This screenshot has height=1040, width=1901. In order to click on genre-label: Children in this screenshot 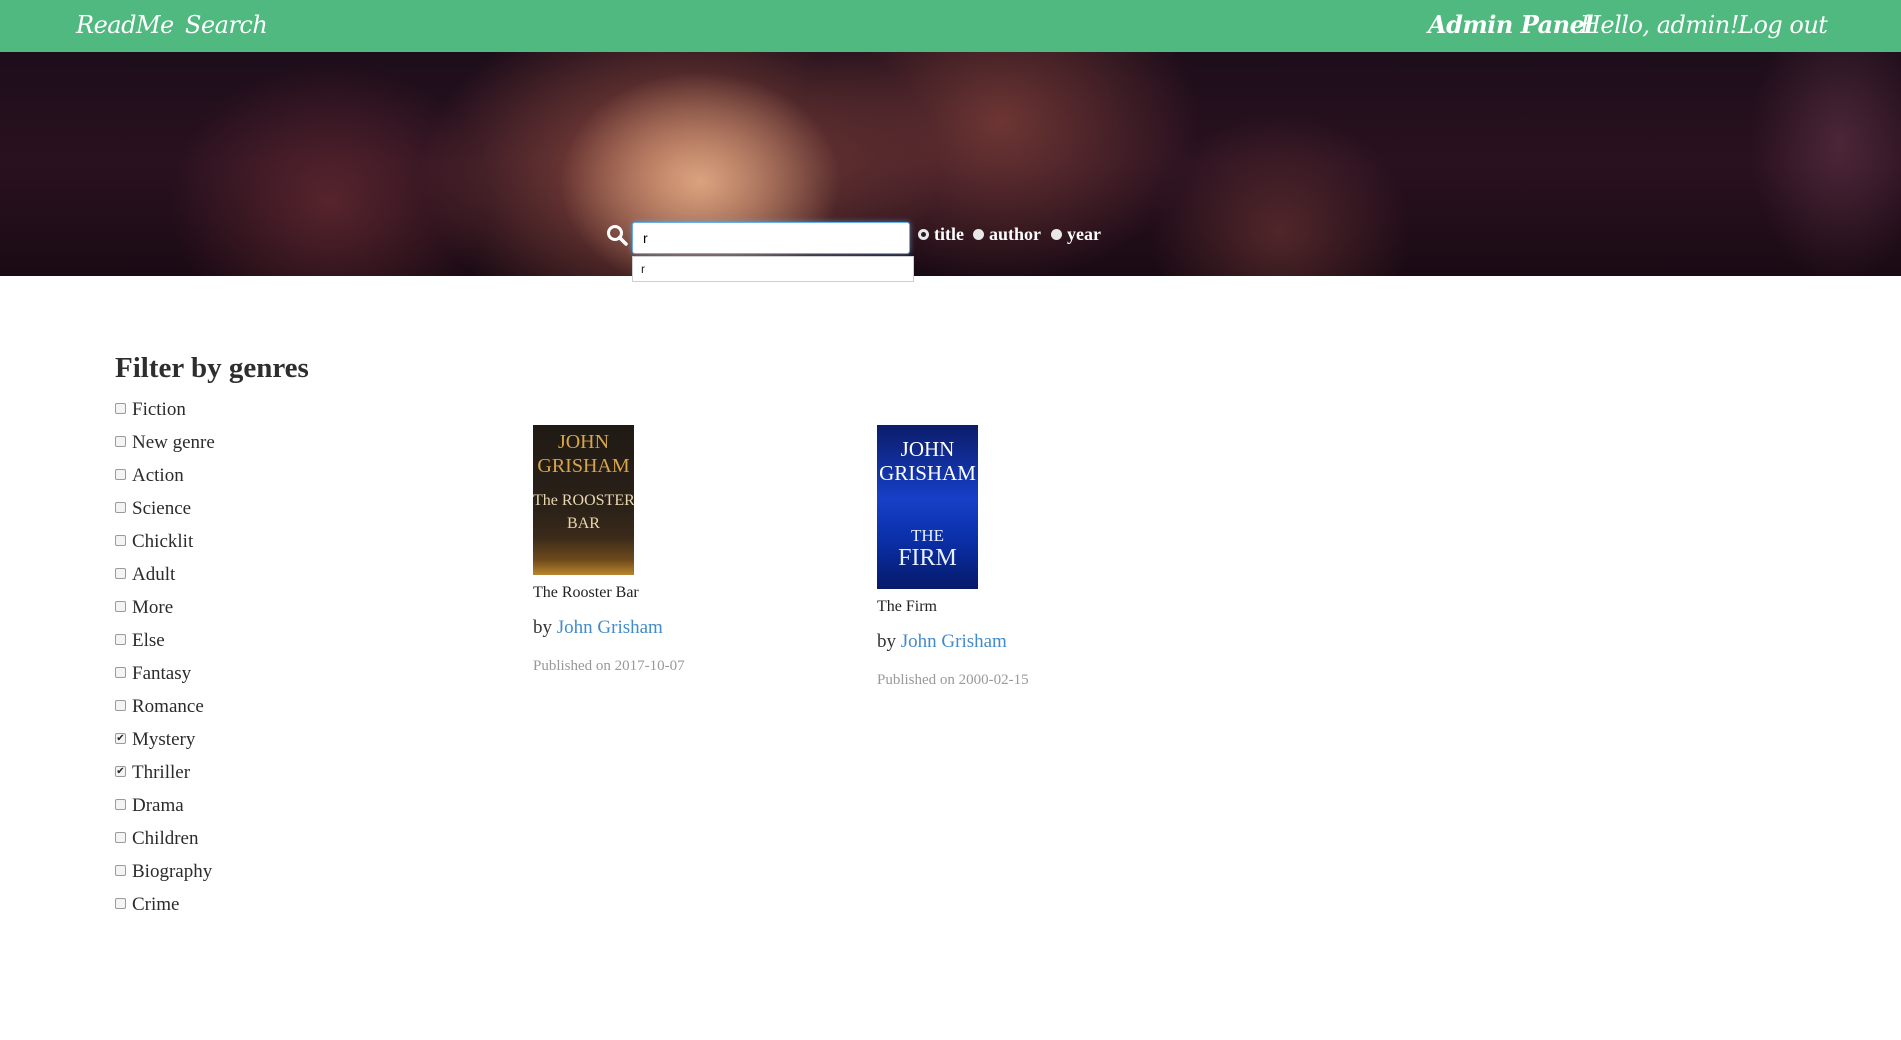, I will do `click(165, 838)`.